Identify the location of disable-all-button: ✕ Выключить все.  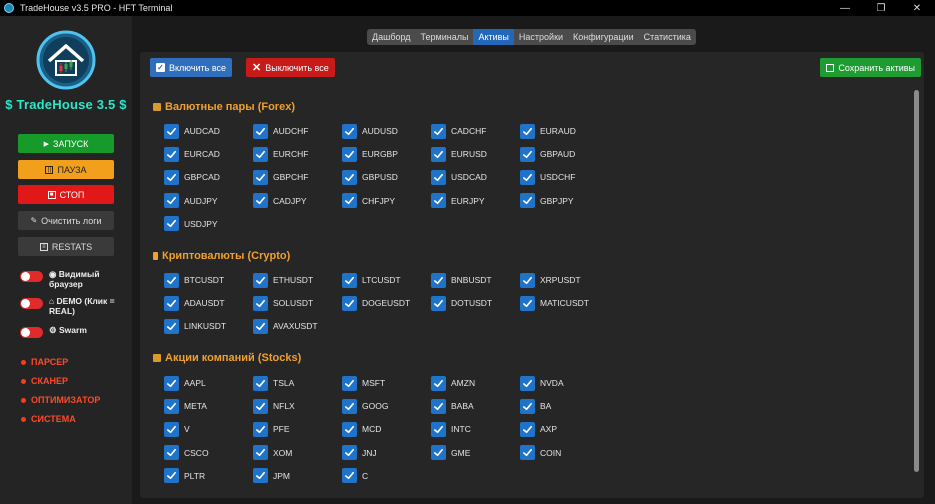
(290, 67).